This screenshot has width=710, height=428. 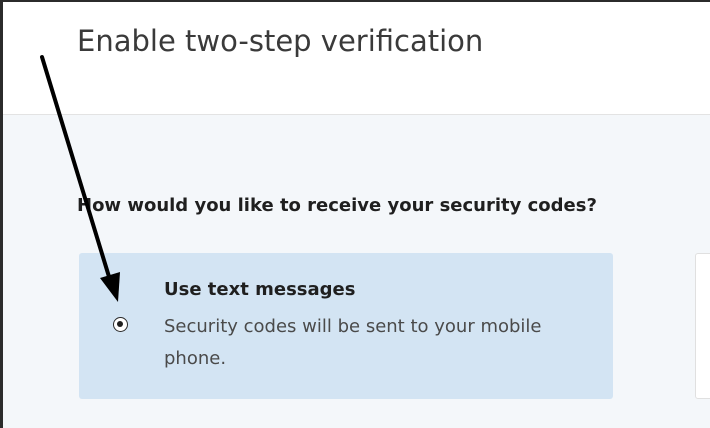 I want to click on text-messages-radio, so click(x=120, y=324).